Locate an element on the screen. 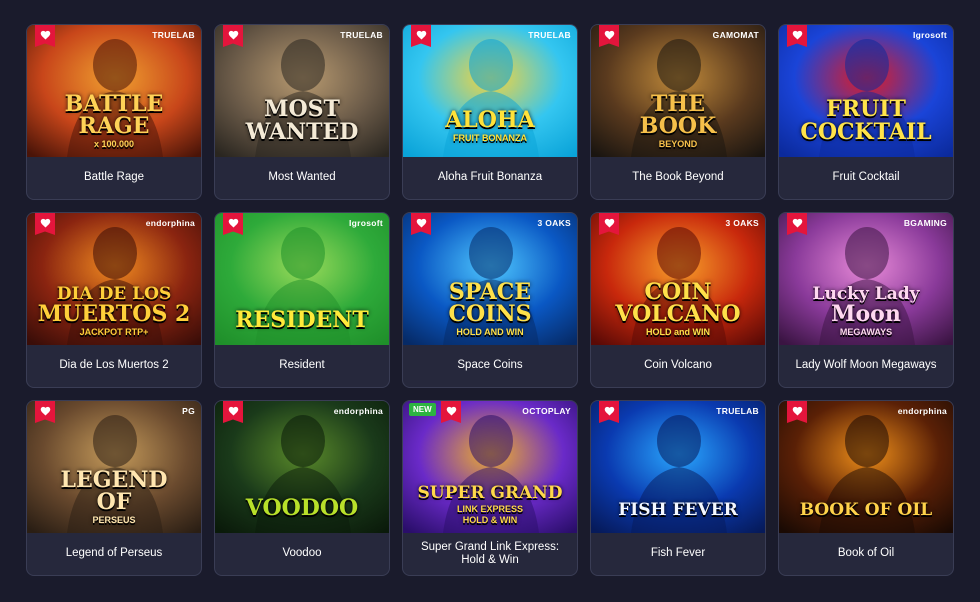 The image size is (980, 602). game-logo: BOOK OF OIL is located at coordinates (866, 510).